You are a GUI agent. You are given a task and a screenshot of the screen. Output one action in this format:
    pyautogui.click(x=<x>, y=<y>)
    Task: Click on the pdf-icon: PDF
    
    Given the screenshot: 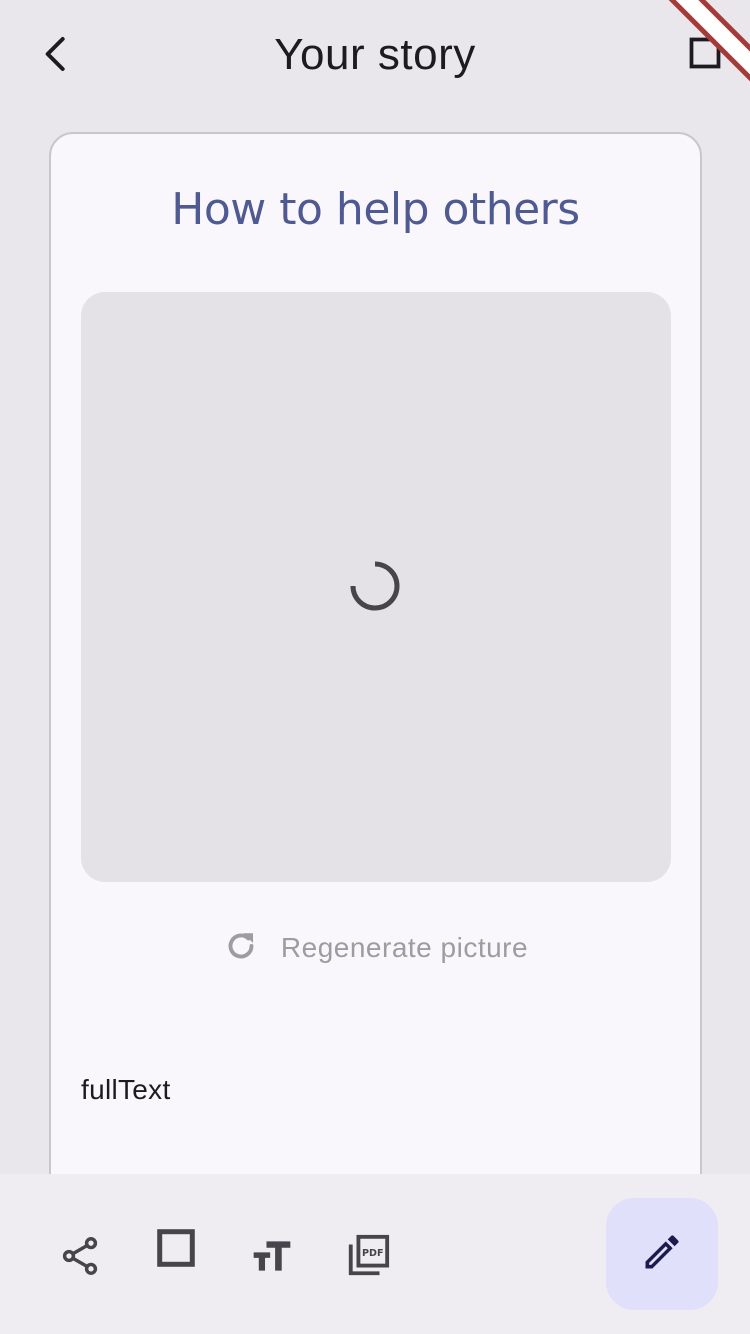 What is the action you would take?
    pyautogui.click(x=368, y=1258)
    